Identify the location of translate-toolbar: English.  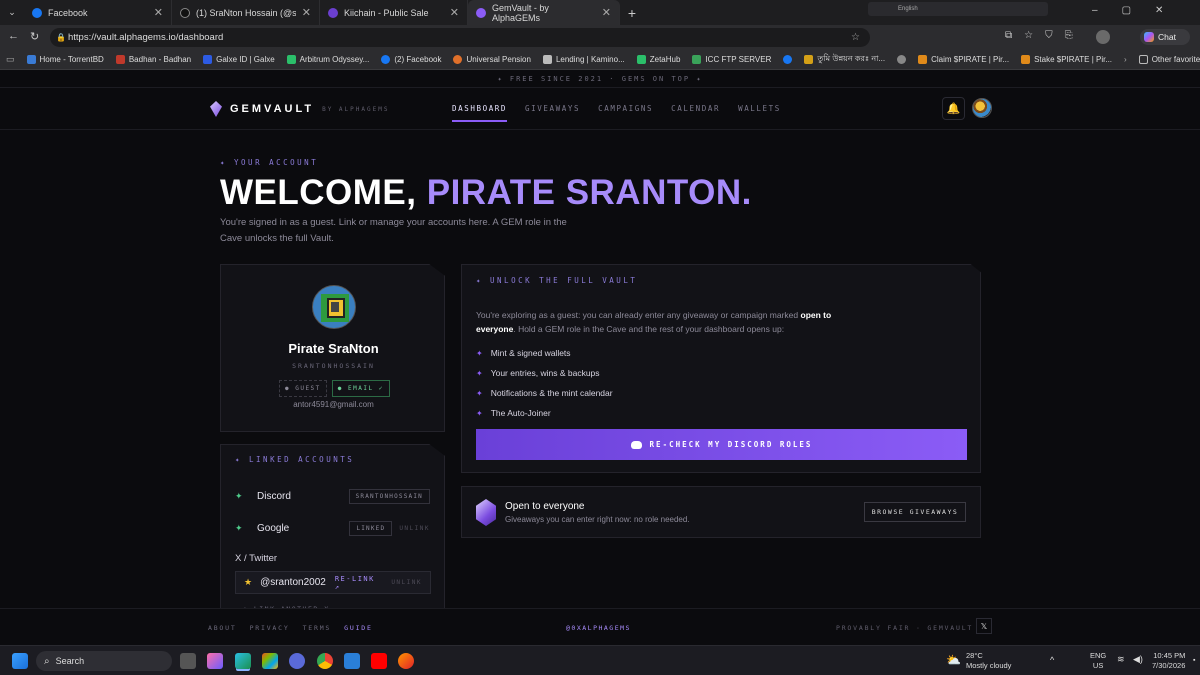
(958, 9).